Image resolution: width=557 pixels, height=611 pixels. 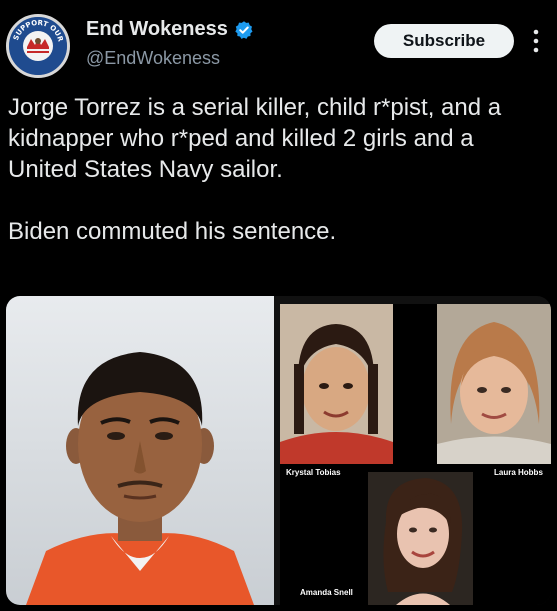 I want to click on victim-caption-3: Amanda Snell, so click(x=326, y=592).